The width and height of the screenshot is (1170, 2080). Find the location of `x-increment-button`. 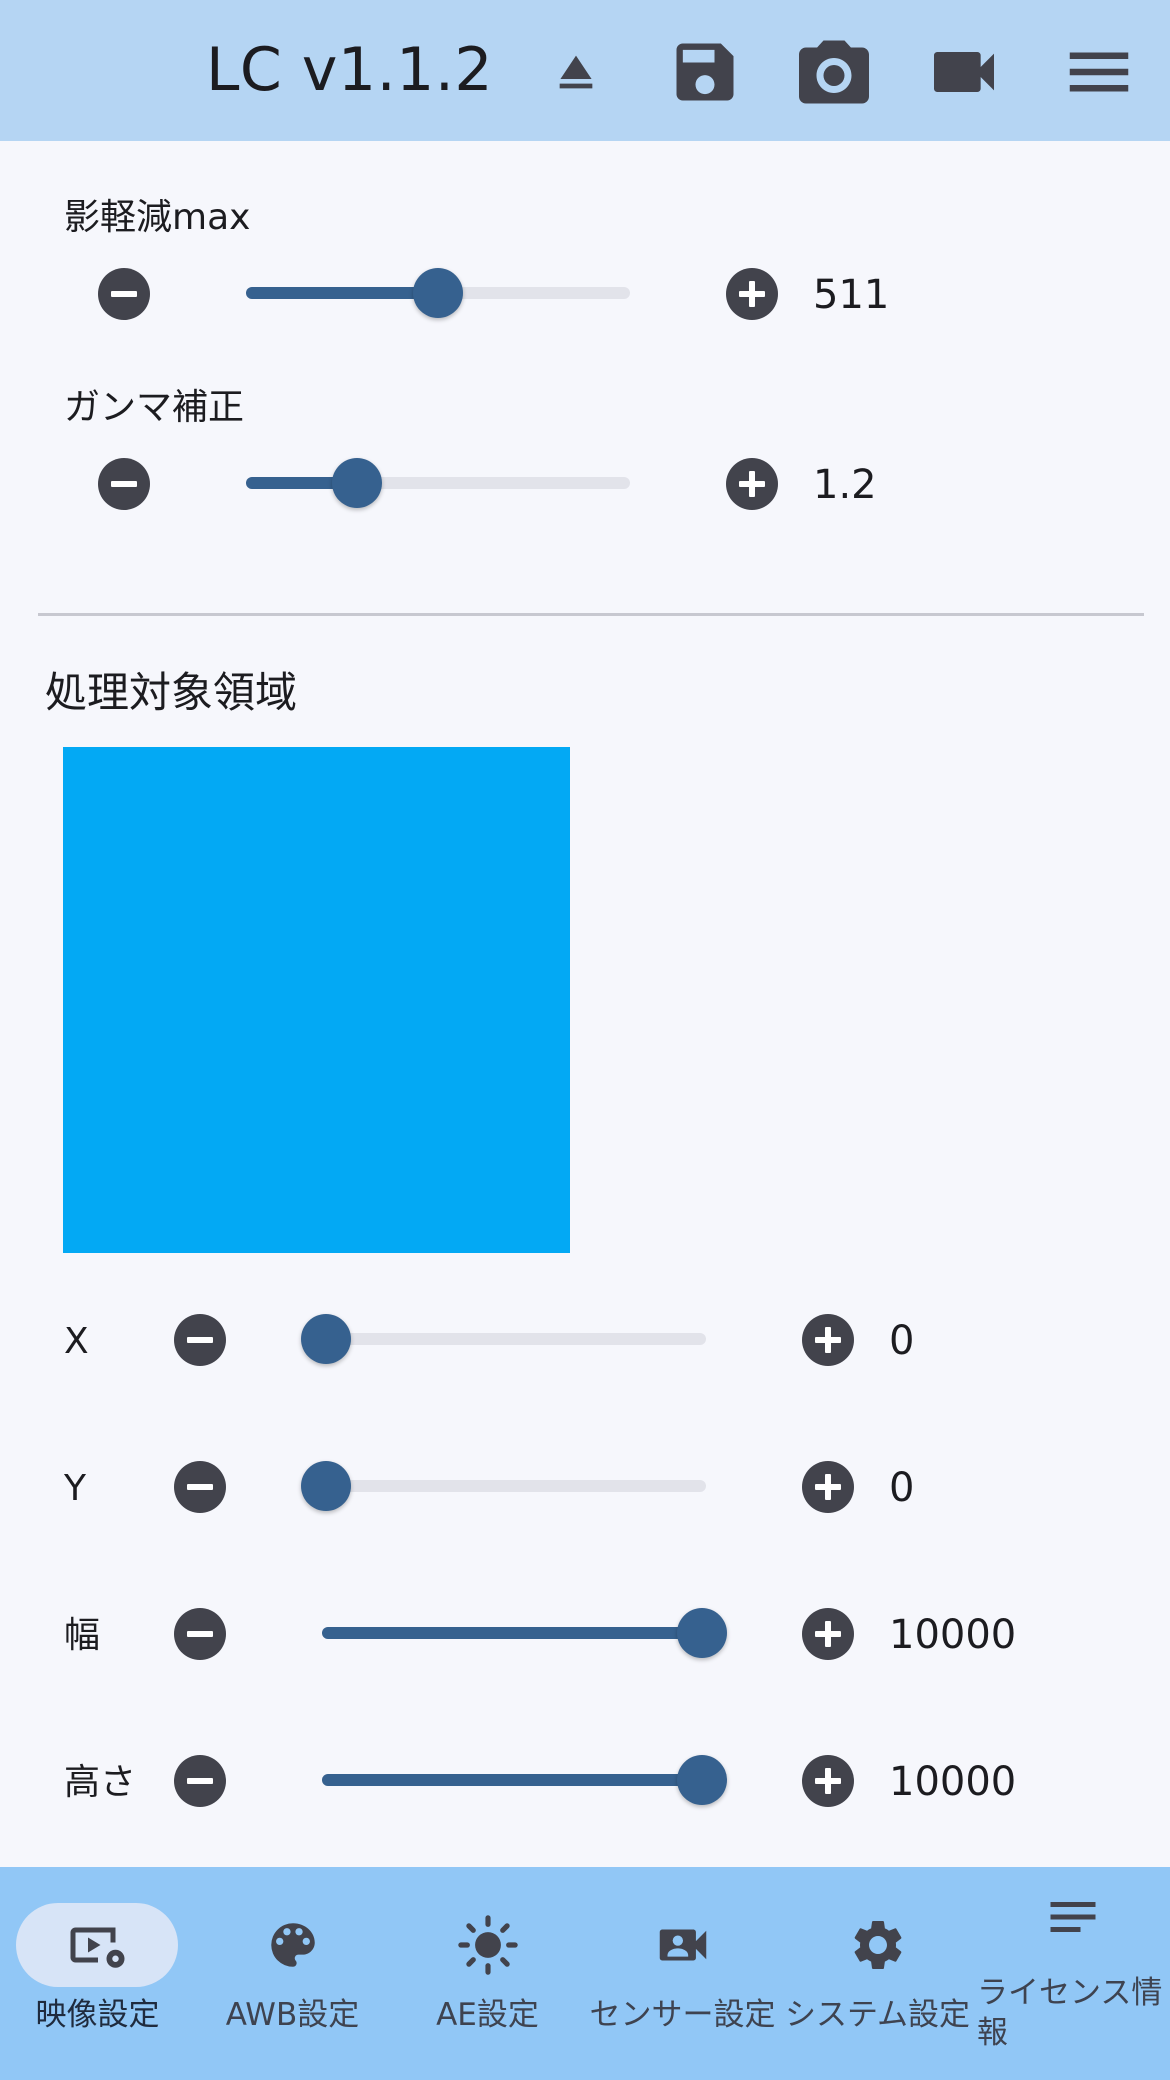

x-increment-button is located at coordinates (828, 1340).